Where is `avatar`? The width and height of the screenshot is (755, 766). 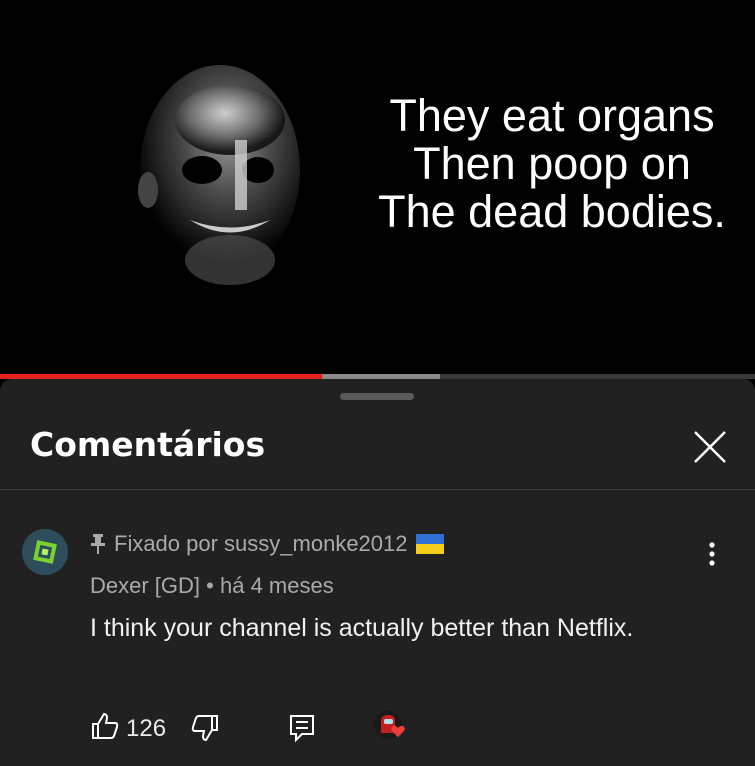
avatar is located at coordinates (45, 552).